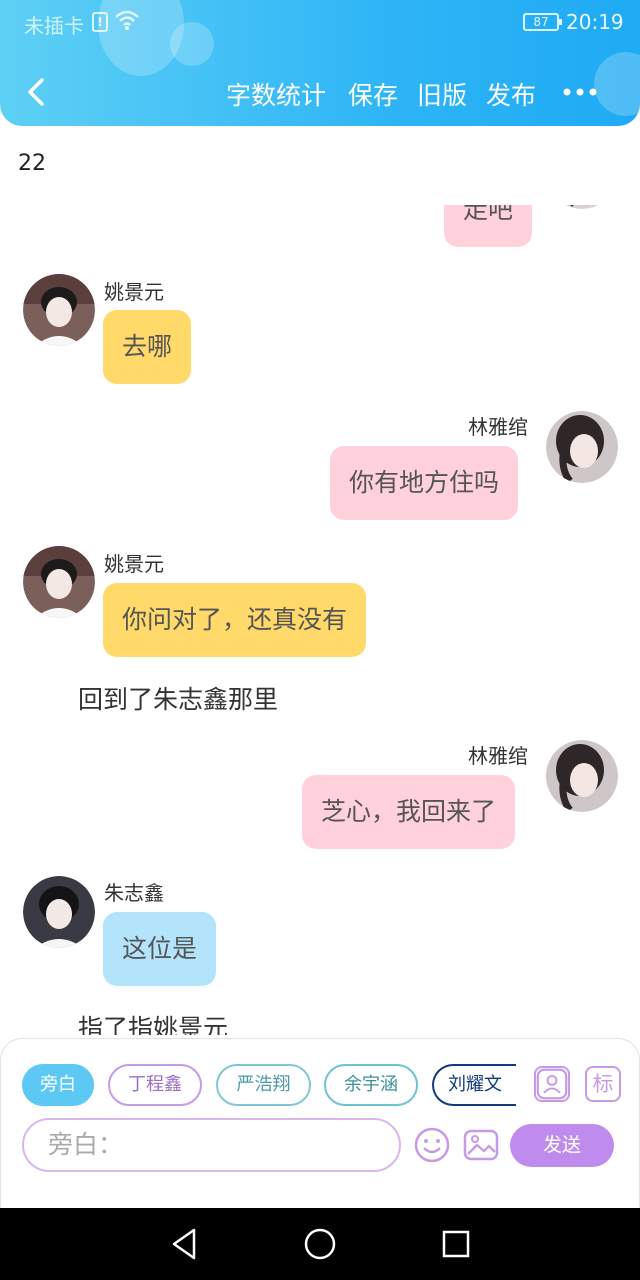  I want to click on message-text: 走吧, so click(488, 214).